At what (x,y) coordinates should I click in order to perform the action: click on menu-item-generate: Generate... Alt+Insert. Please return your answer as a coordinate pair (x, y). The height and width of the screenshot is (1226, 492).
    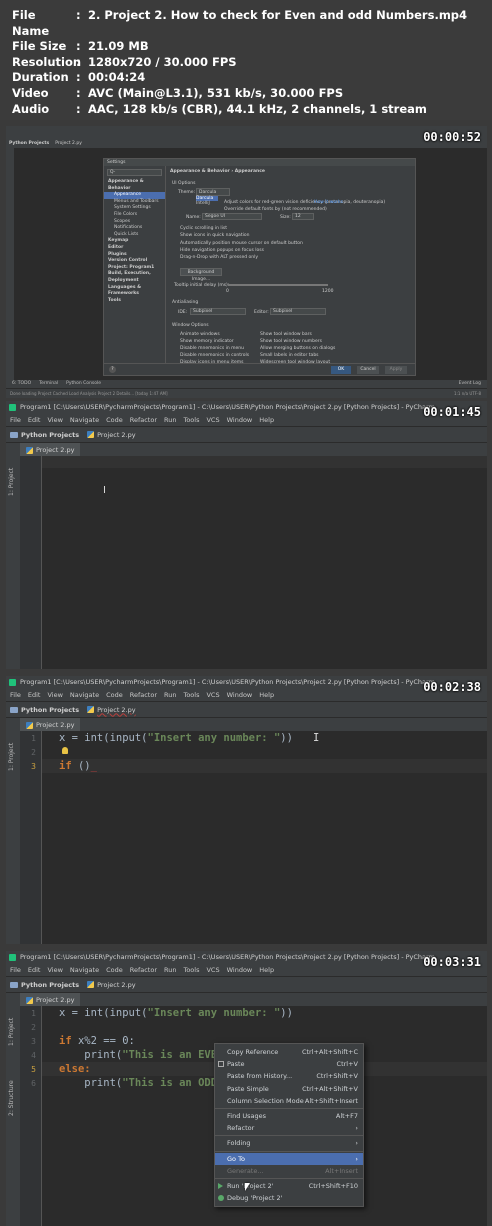
    Looking at the image, I should click on (289, 1171).